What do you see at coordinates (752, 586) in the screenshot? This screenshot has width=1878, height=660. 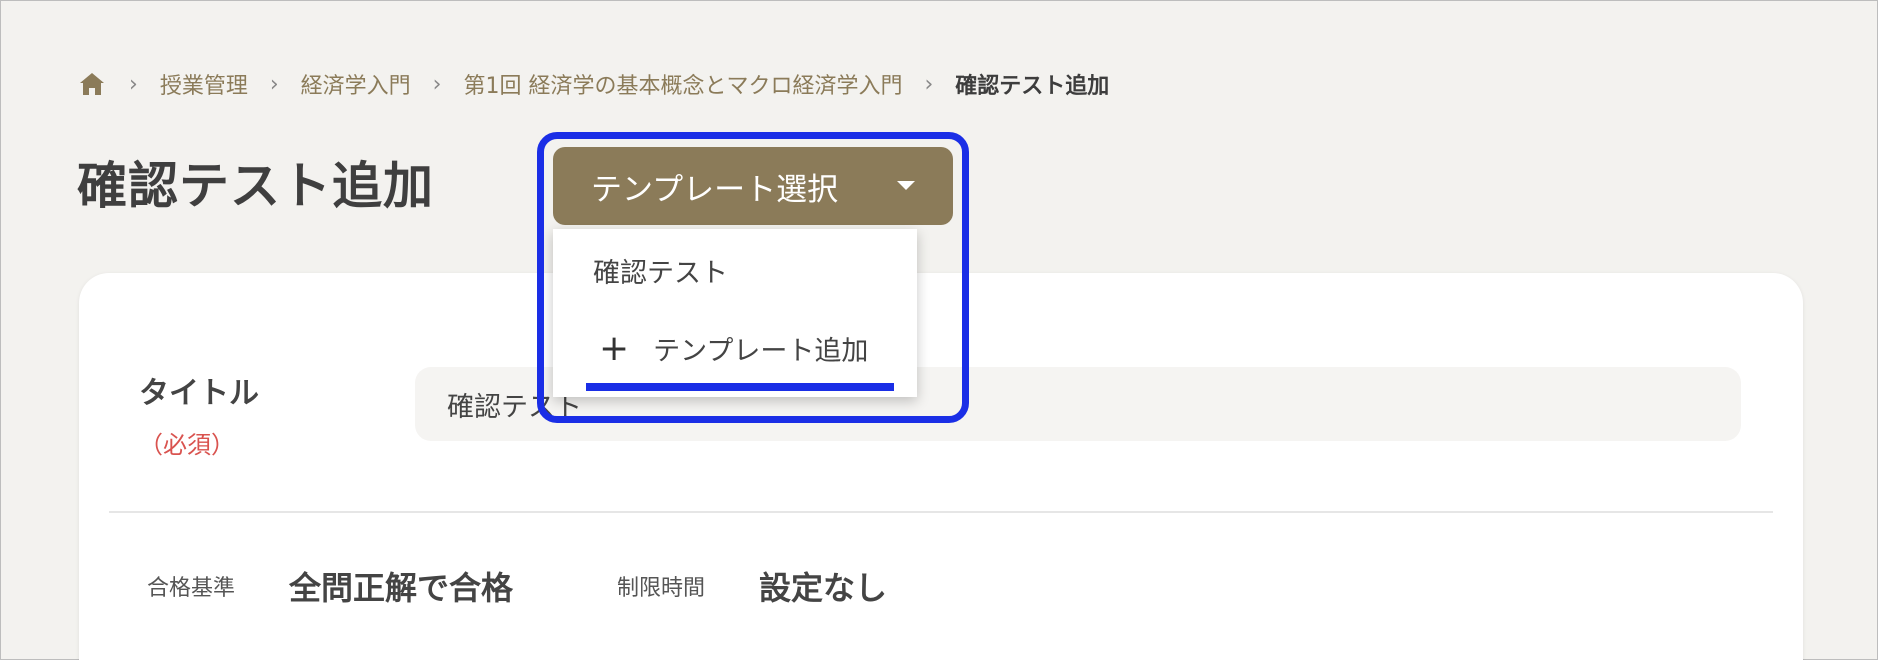 I see `time-limit: 制限時間 設定なし` at bounding box center [752, 586].